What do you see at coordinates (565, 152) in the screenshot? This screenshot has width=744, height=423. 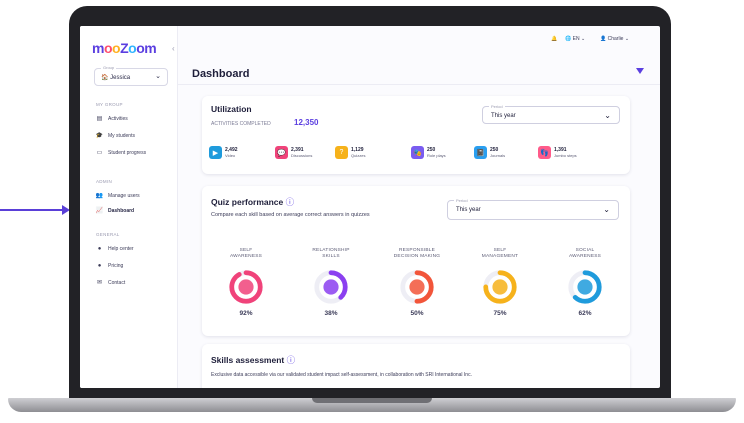 I see `stat-text: 1,391 Jumbo steps` at bounding box center [565, 152].